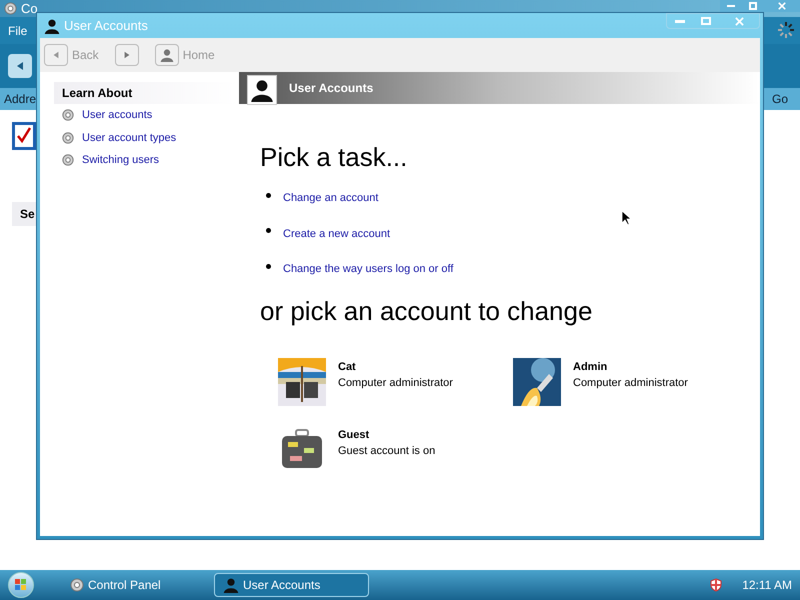 This screenshot has height=600, width=800. I want to click on account-name: Admin, so click(590, 367).